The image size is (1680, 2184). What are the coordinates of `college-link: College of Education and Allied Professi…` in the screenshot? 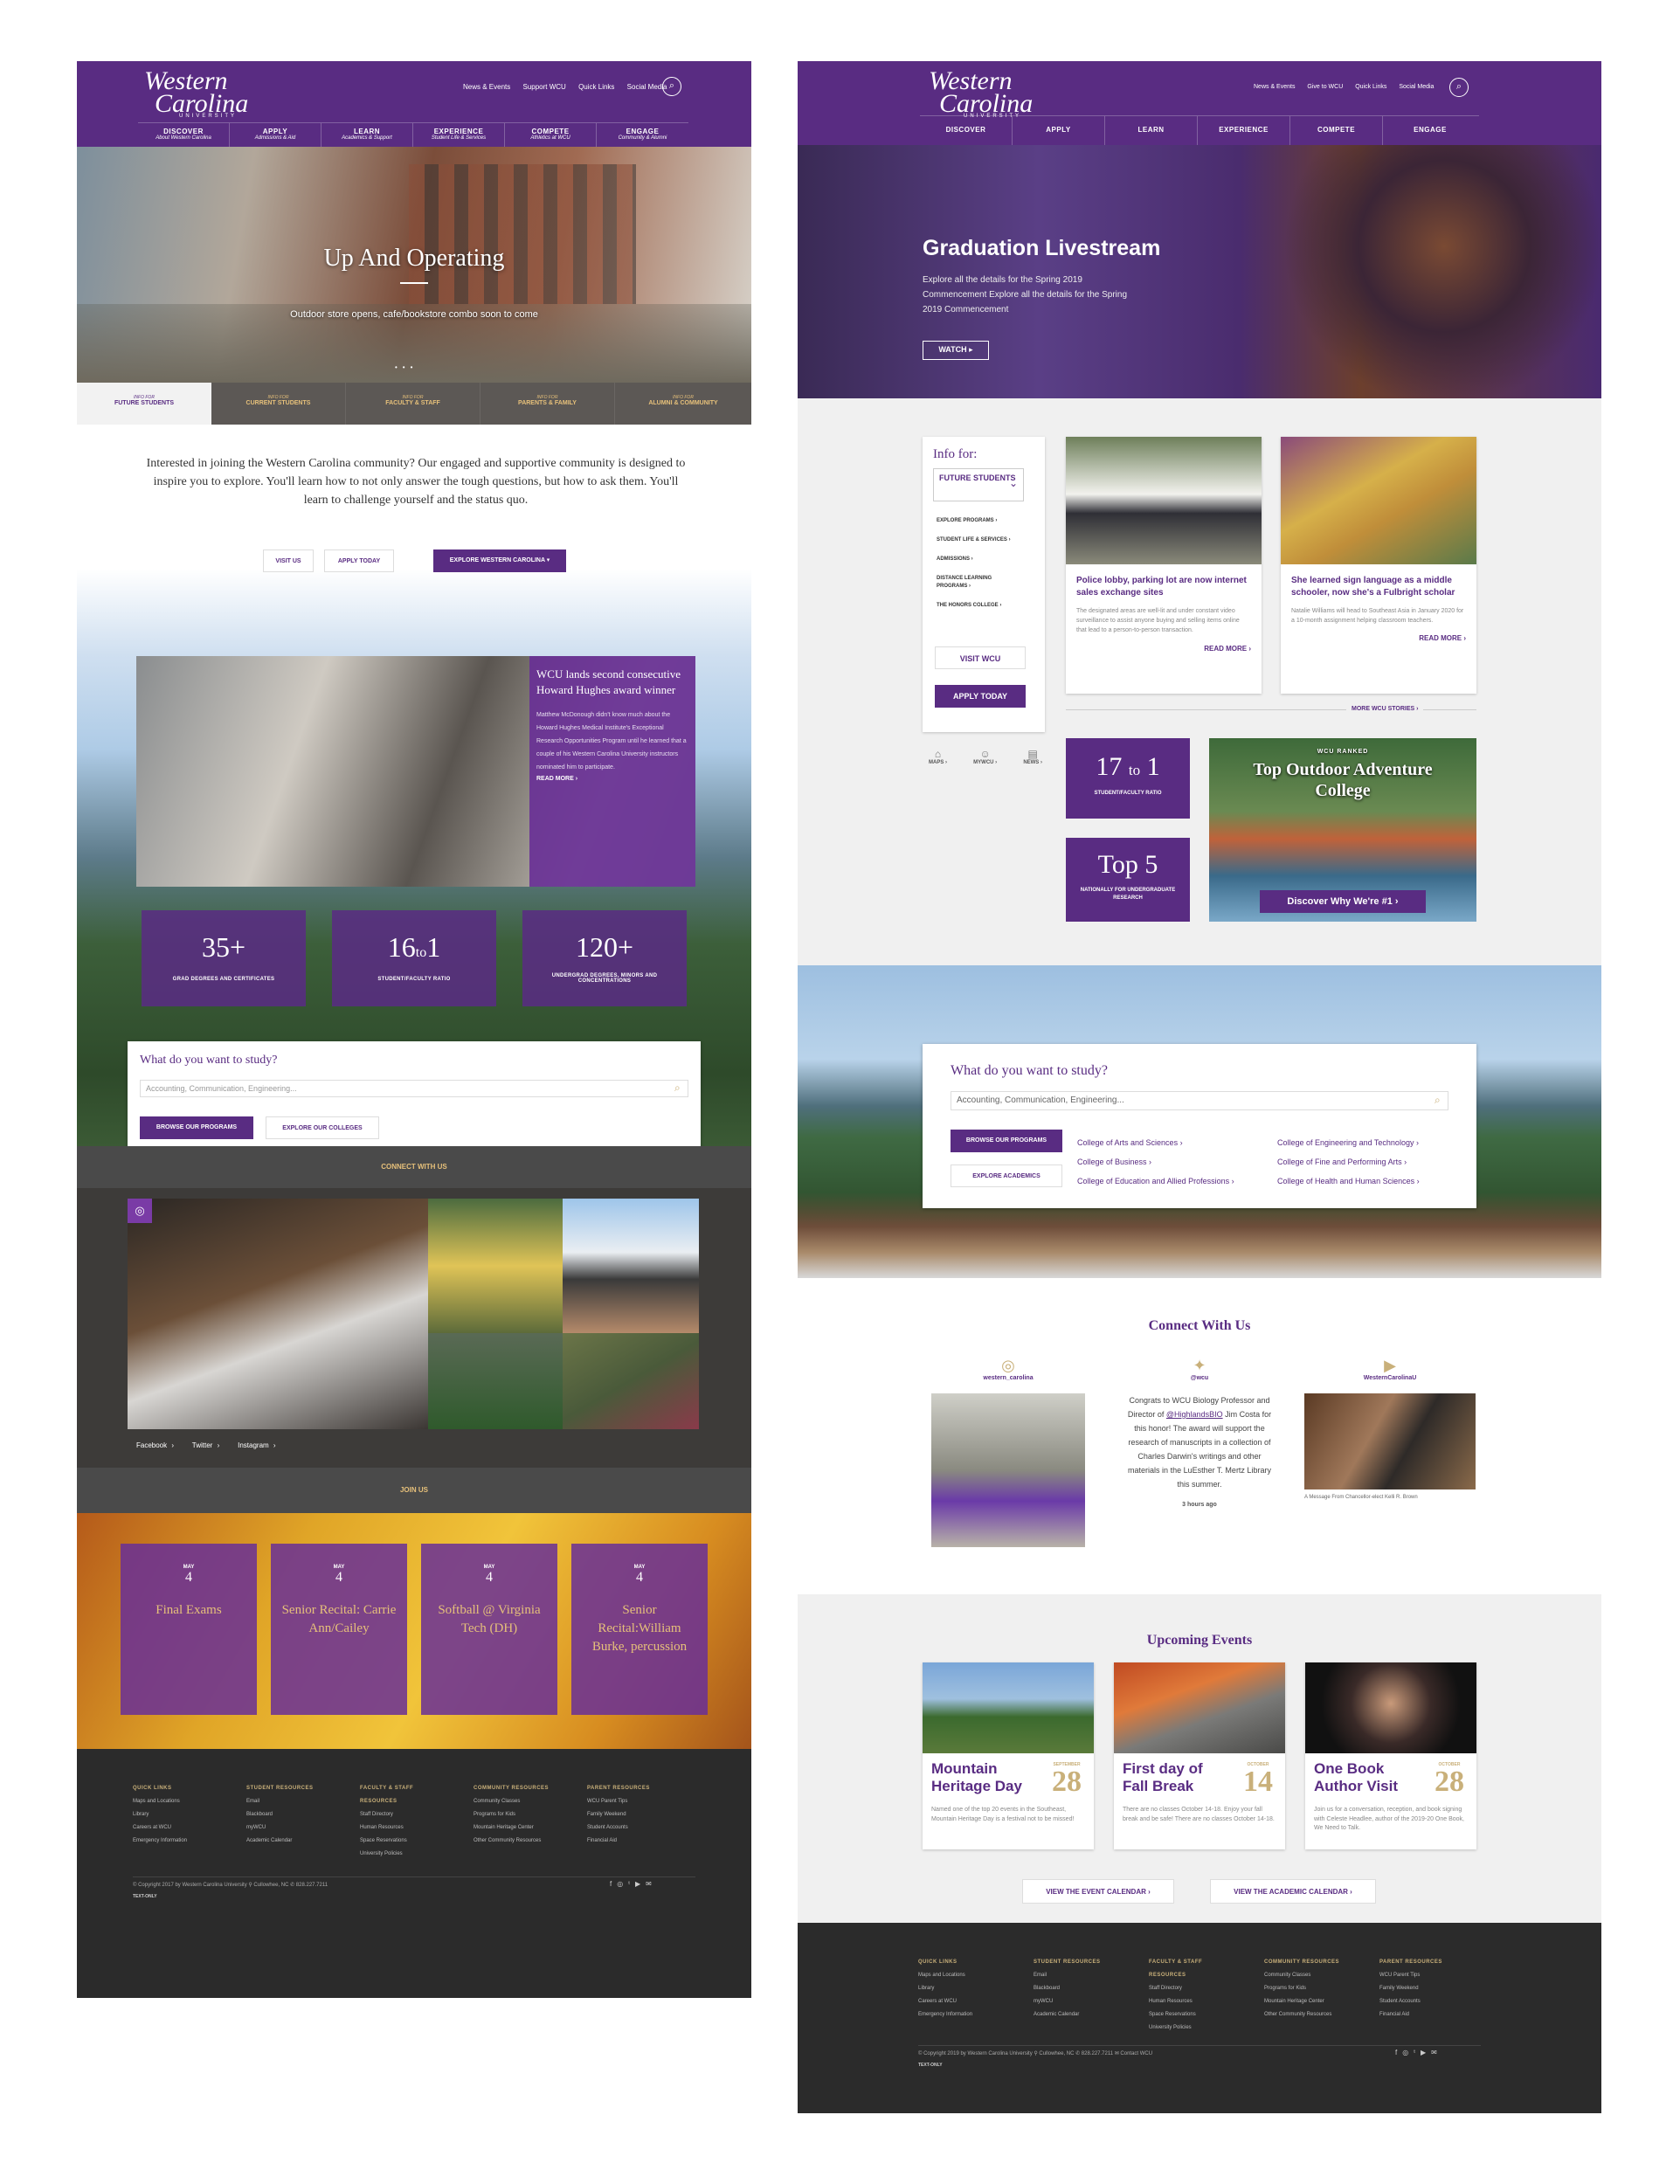 It's located at (1155, 1181).